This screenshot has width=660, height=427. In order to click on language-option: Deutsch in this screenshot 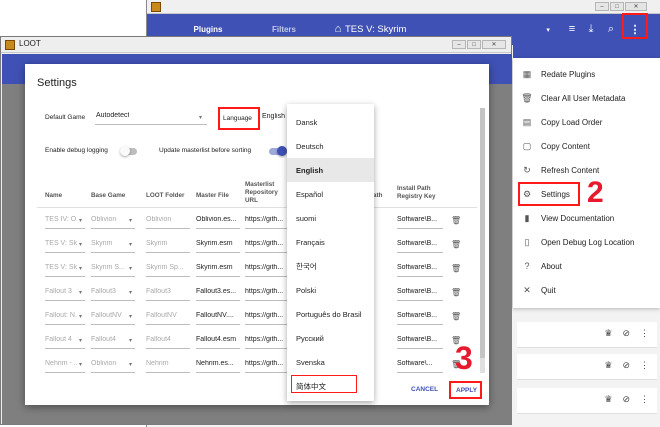, I will do `click(330, 146)`.